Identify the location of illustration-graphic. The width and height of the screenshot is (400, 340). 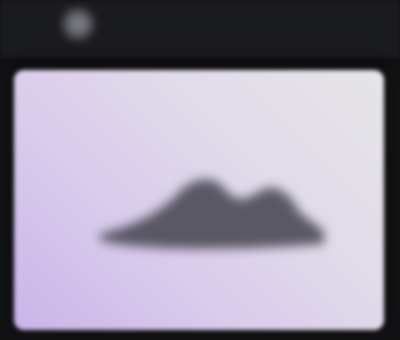
(212, 214).